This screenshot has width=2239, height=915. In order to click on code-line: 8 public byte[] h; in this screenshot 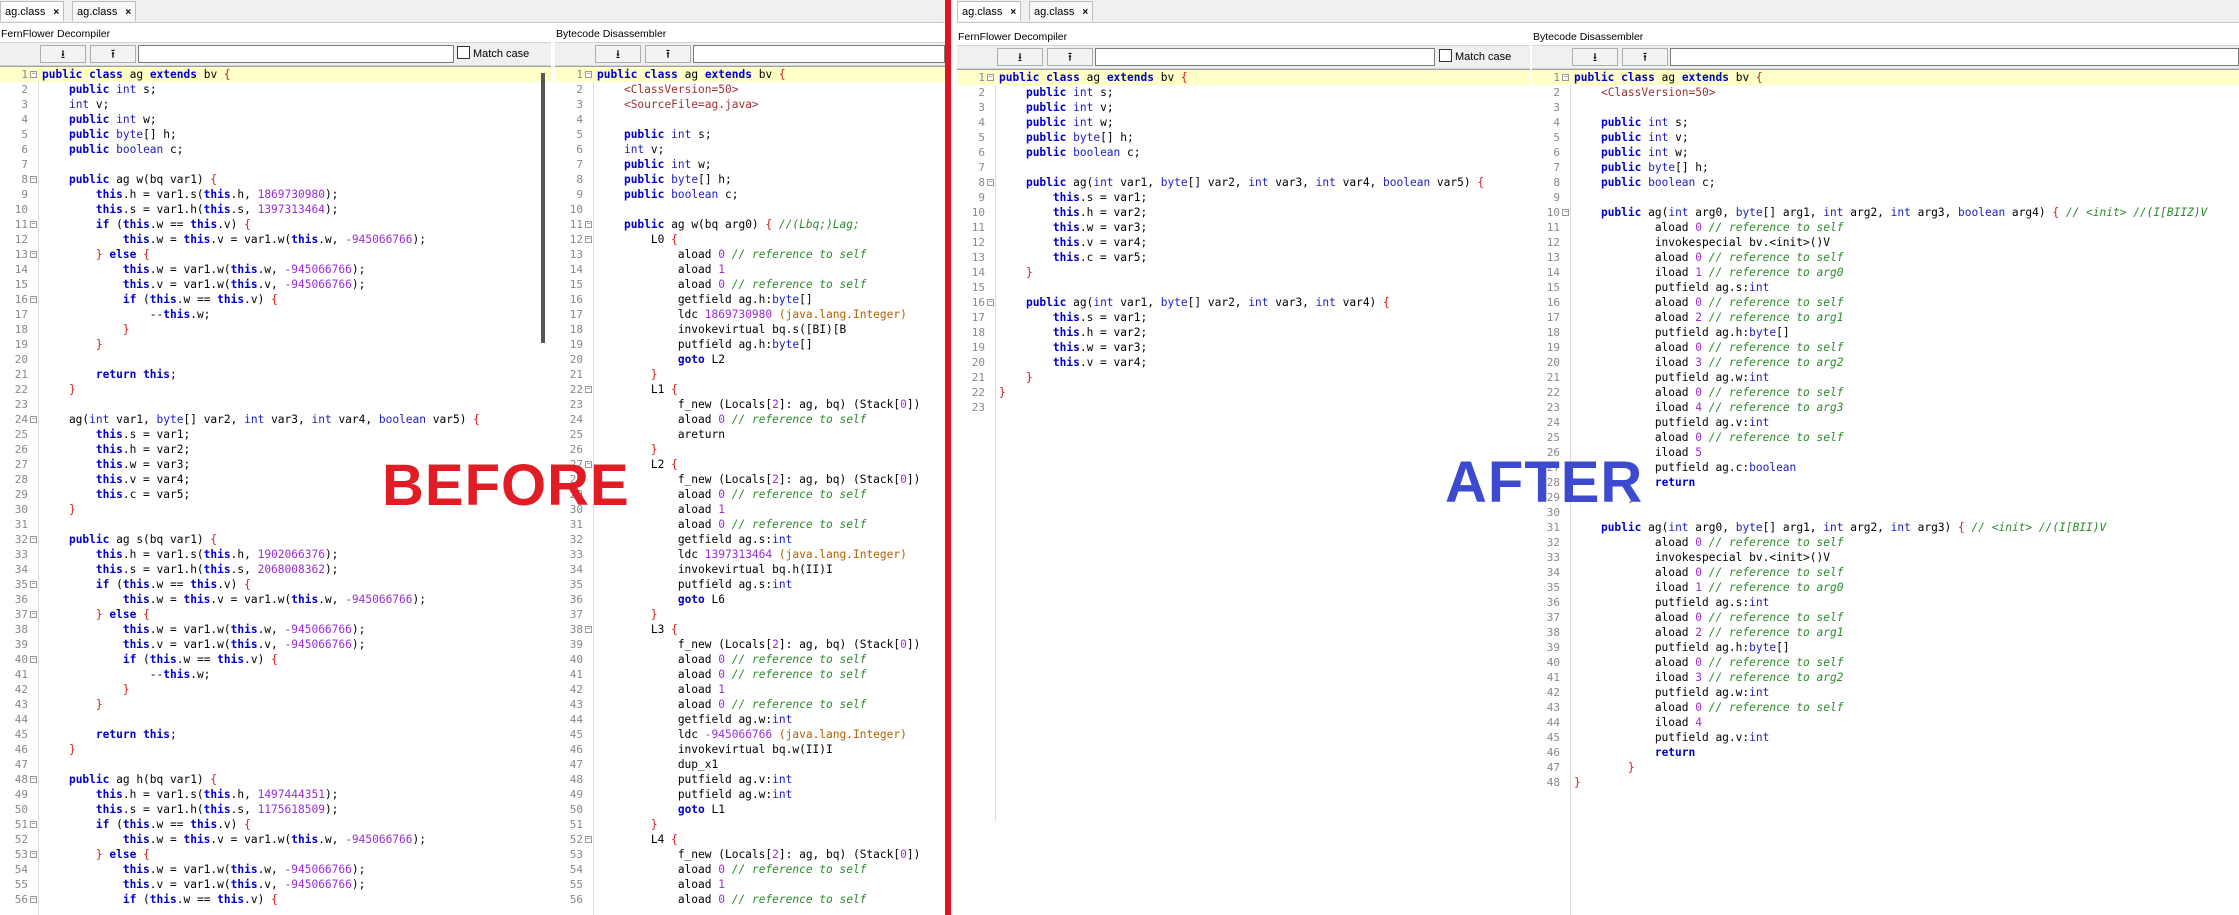, I will do `click(750, 179)`.